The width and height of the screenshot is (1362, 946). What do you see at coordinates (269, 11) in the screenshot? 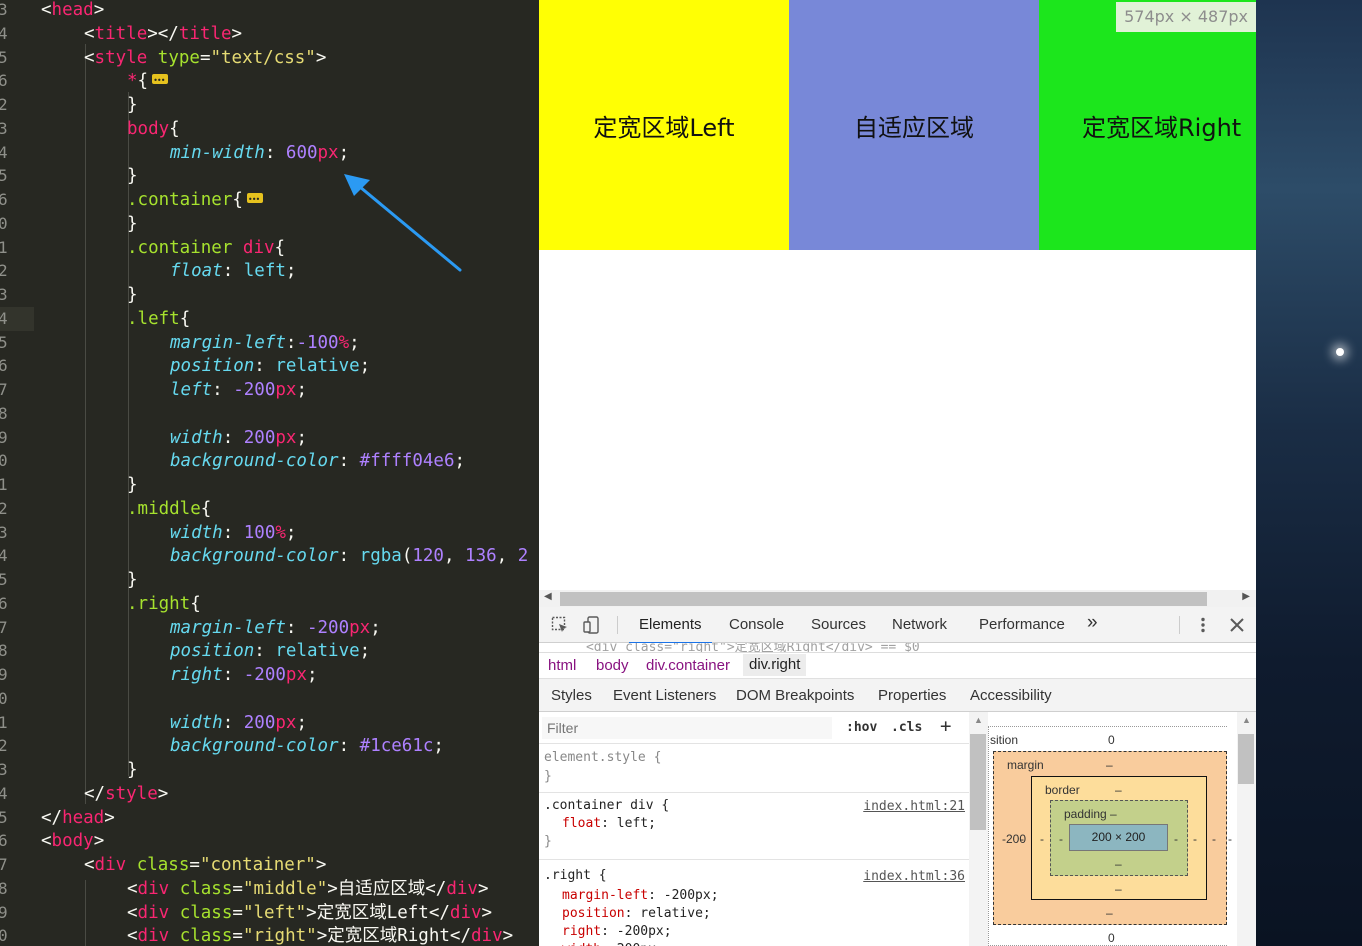
I see `code-line: 3 <head>` at bounding box center [269, 11].